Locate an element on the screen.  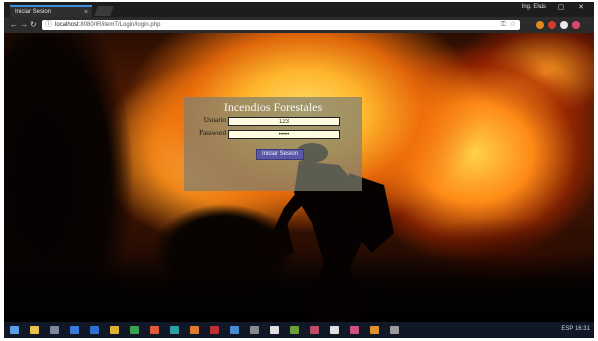
settings-icon is located at coordinates (394, 330).